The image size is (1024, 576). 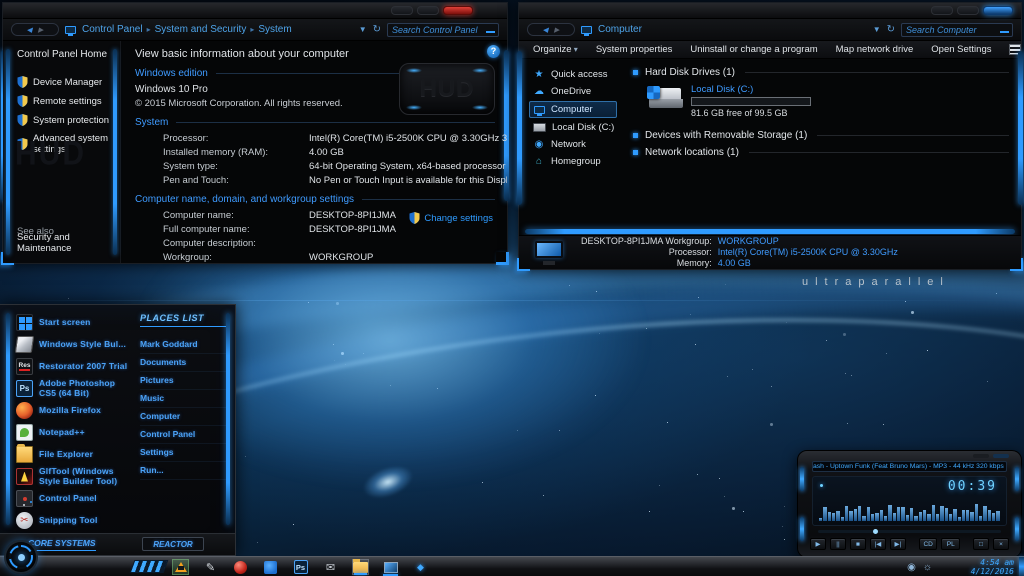 What do you see at coordinates (550, 252) in the screenshot?
I see `computer-monitor-icon` at bounding box center [550, 252].